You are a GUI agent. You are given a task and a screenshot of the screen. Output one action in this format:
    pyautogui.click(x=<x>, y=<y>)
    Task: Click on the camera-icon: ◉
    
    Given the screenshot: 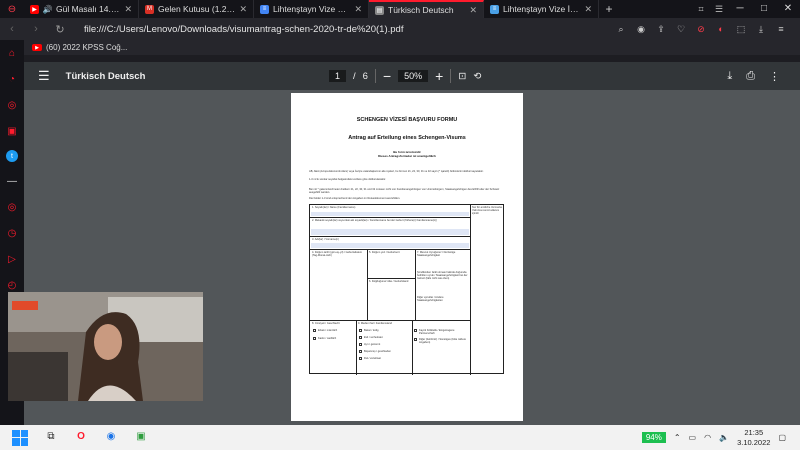 What is the action you would take?
    pyautogui.click(x=641, y=29)
    